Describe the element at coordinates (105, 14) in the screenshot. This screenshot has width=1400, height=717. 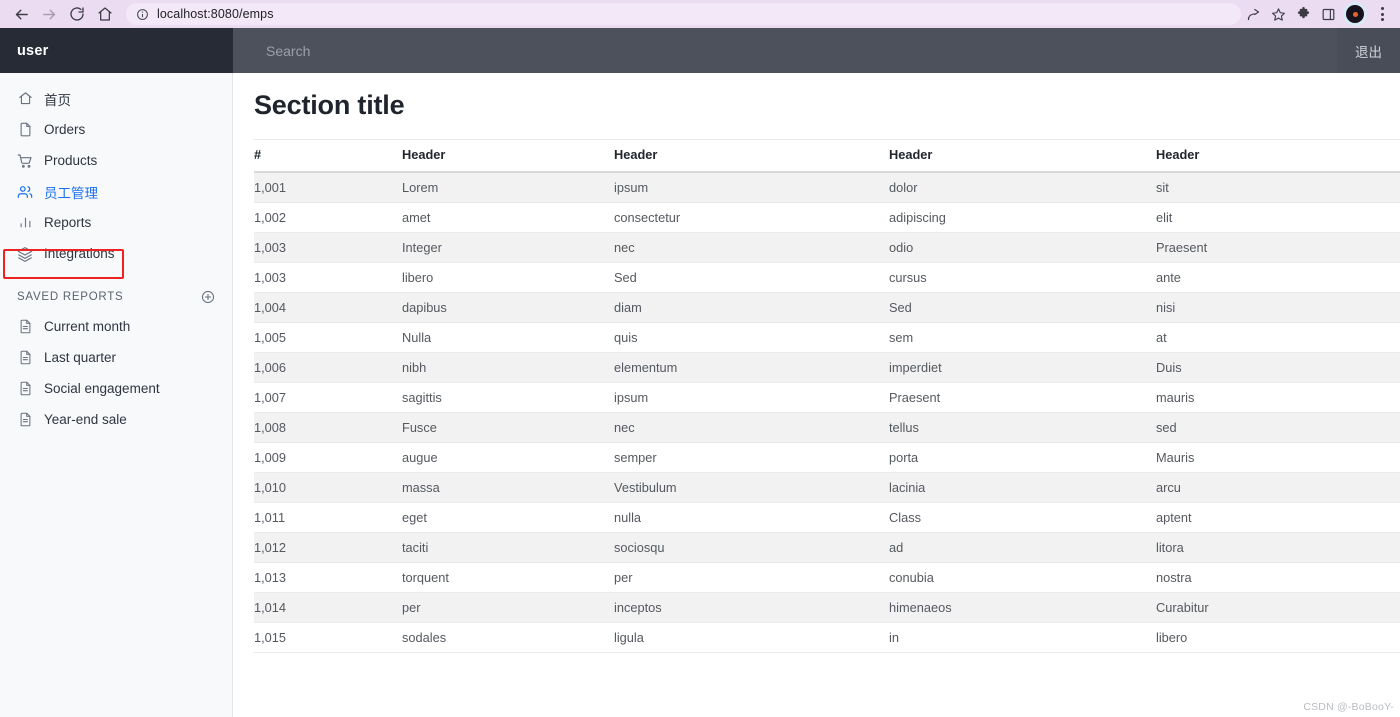
I see `home-button` at that location.